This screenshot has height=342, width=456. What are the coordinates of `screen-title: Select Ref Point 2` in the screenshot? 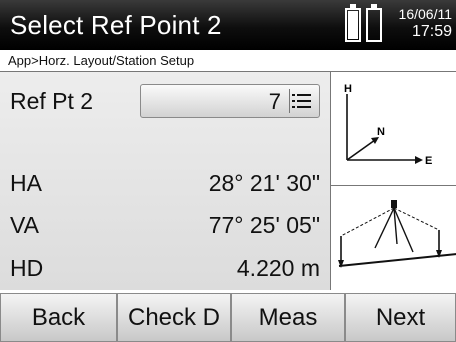 It's located at (116, 25).